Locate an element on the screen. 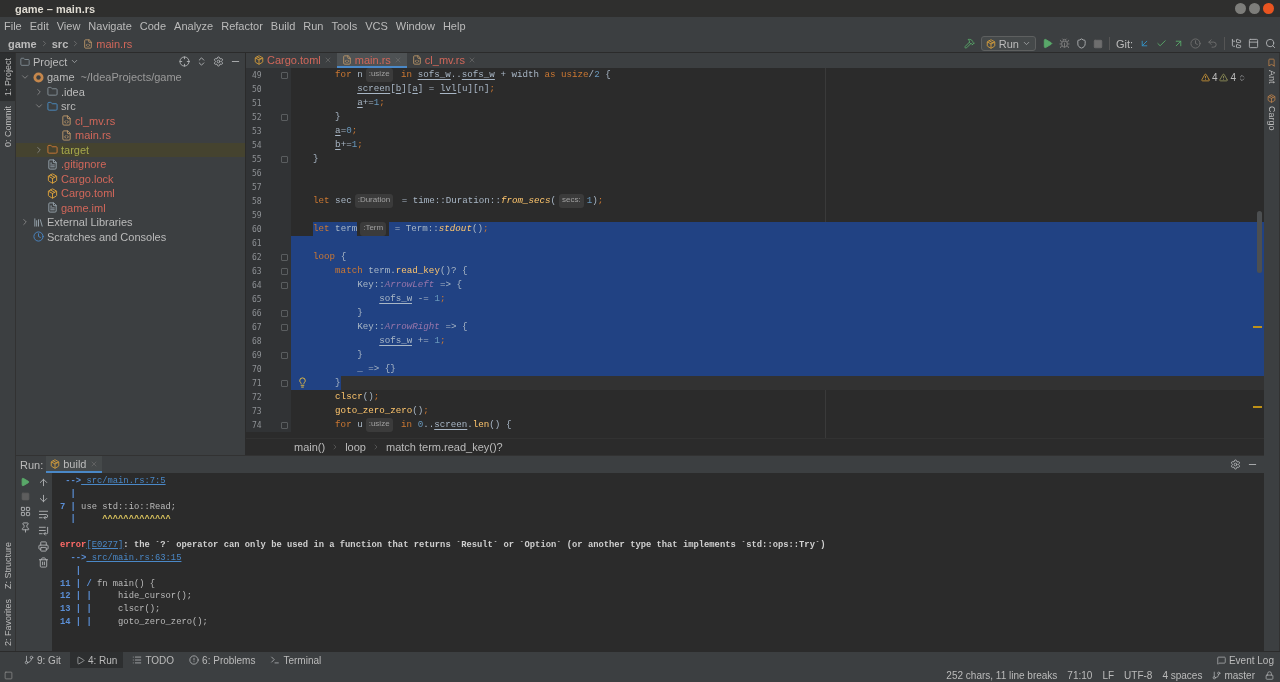 The height and width of the screenshot is (682, 1280). tool-window-tab: 0: Commit is located at coordinates (7, 127).